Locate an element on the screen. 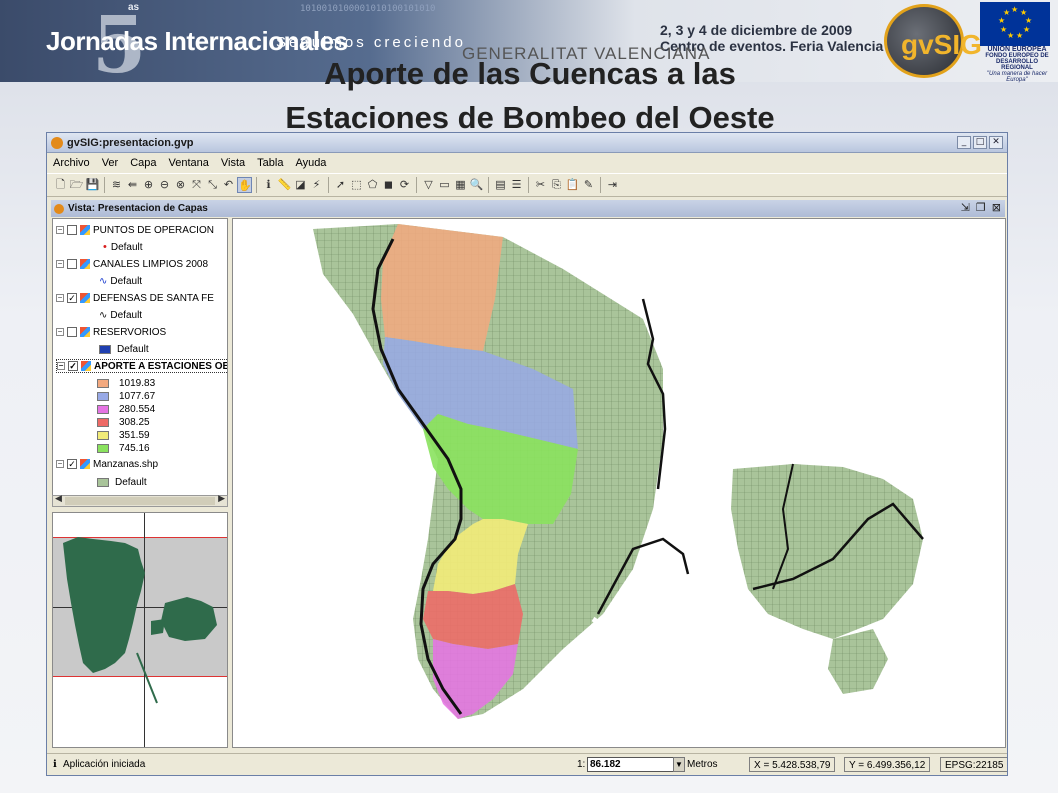 The height and width of the screenshot is (793, 1058). city-blocks-east-texture is located at coordinates (827, 551).